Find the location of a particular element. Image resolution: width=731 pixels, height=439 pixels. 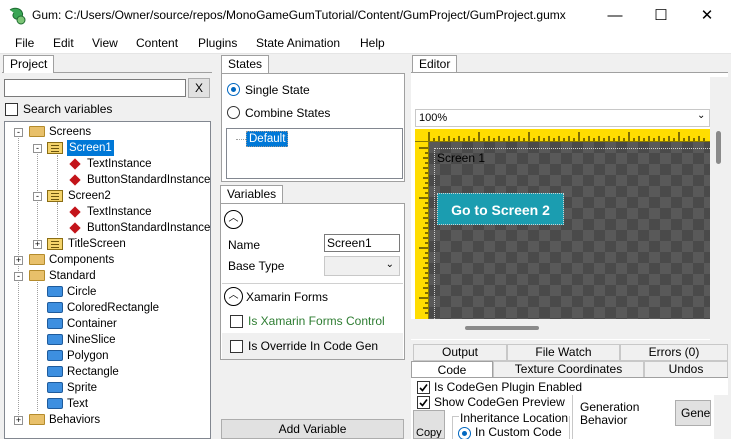

tree-item-label: TitleScreen is located at coordinates (97, 244).